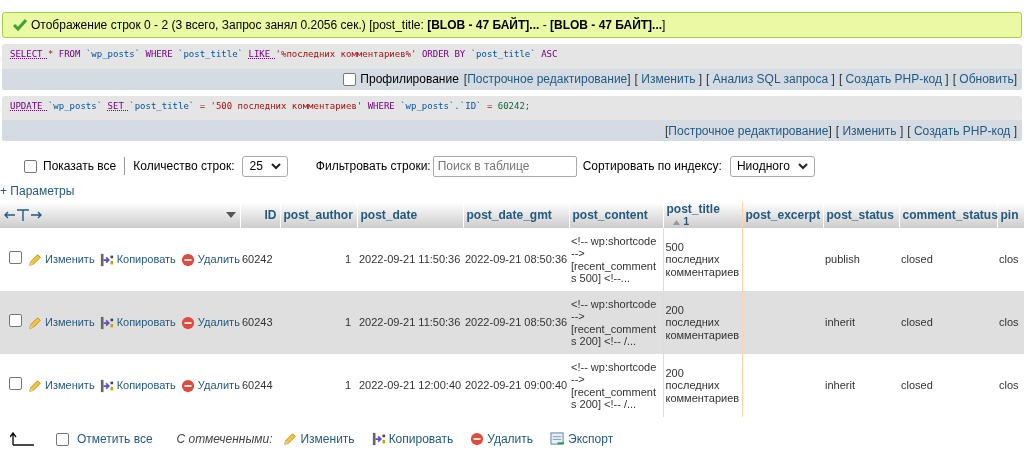  I want to click on profiling-label: Профилирование, so click(409, 79).